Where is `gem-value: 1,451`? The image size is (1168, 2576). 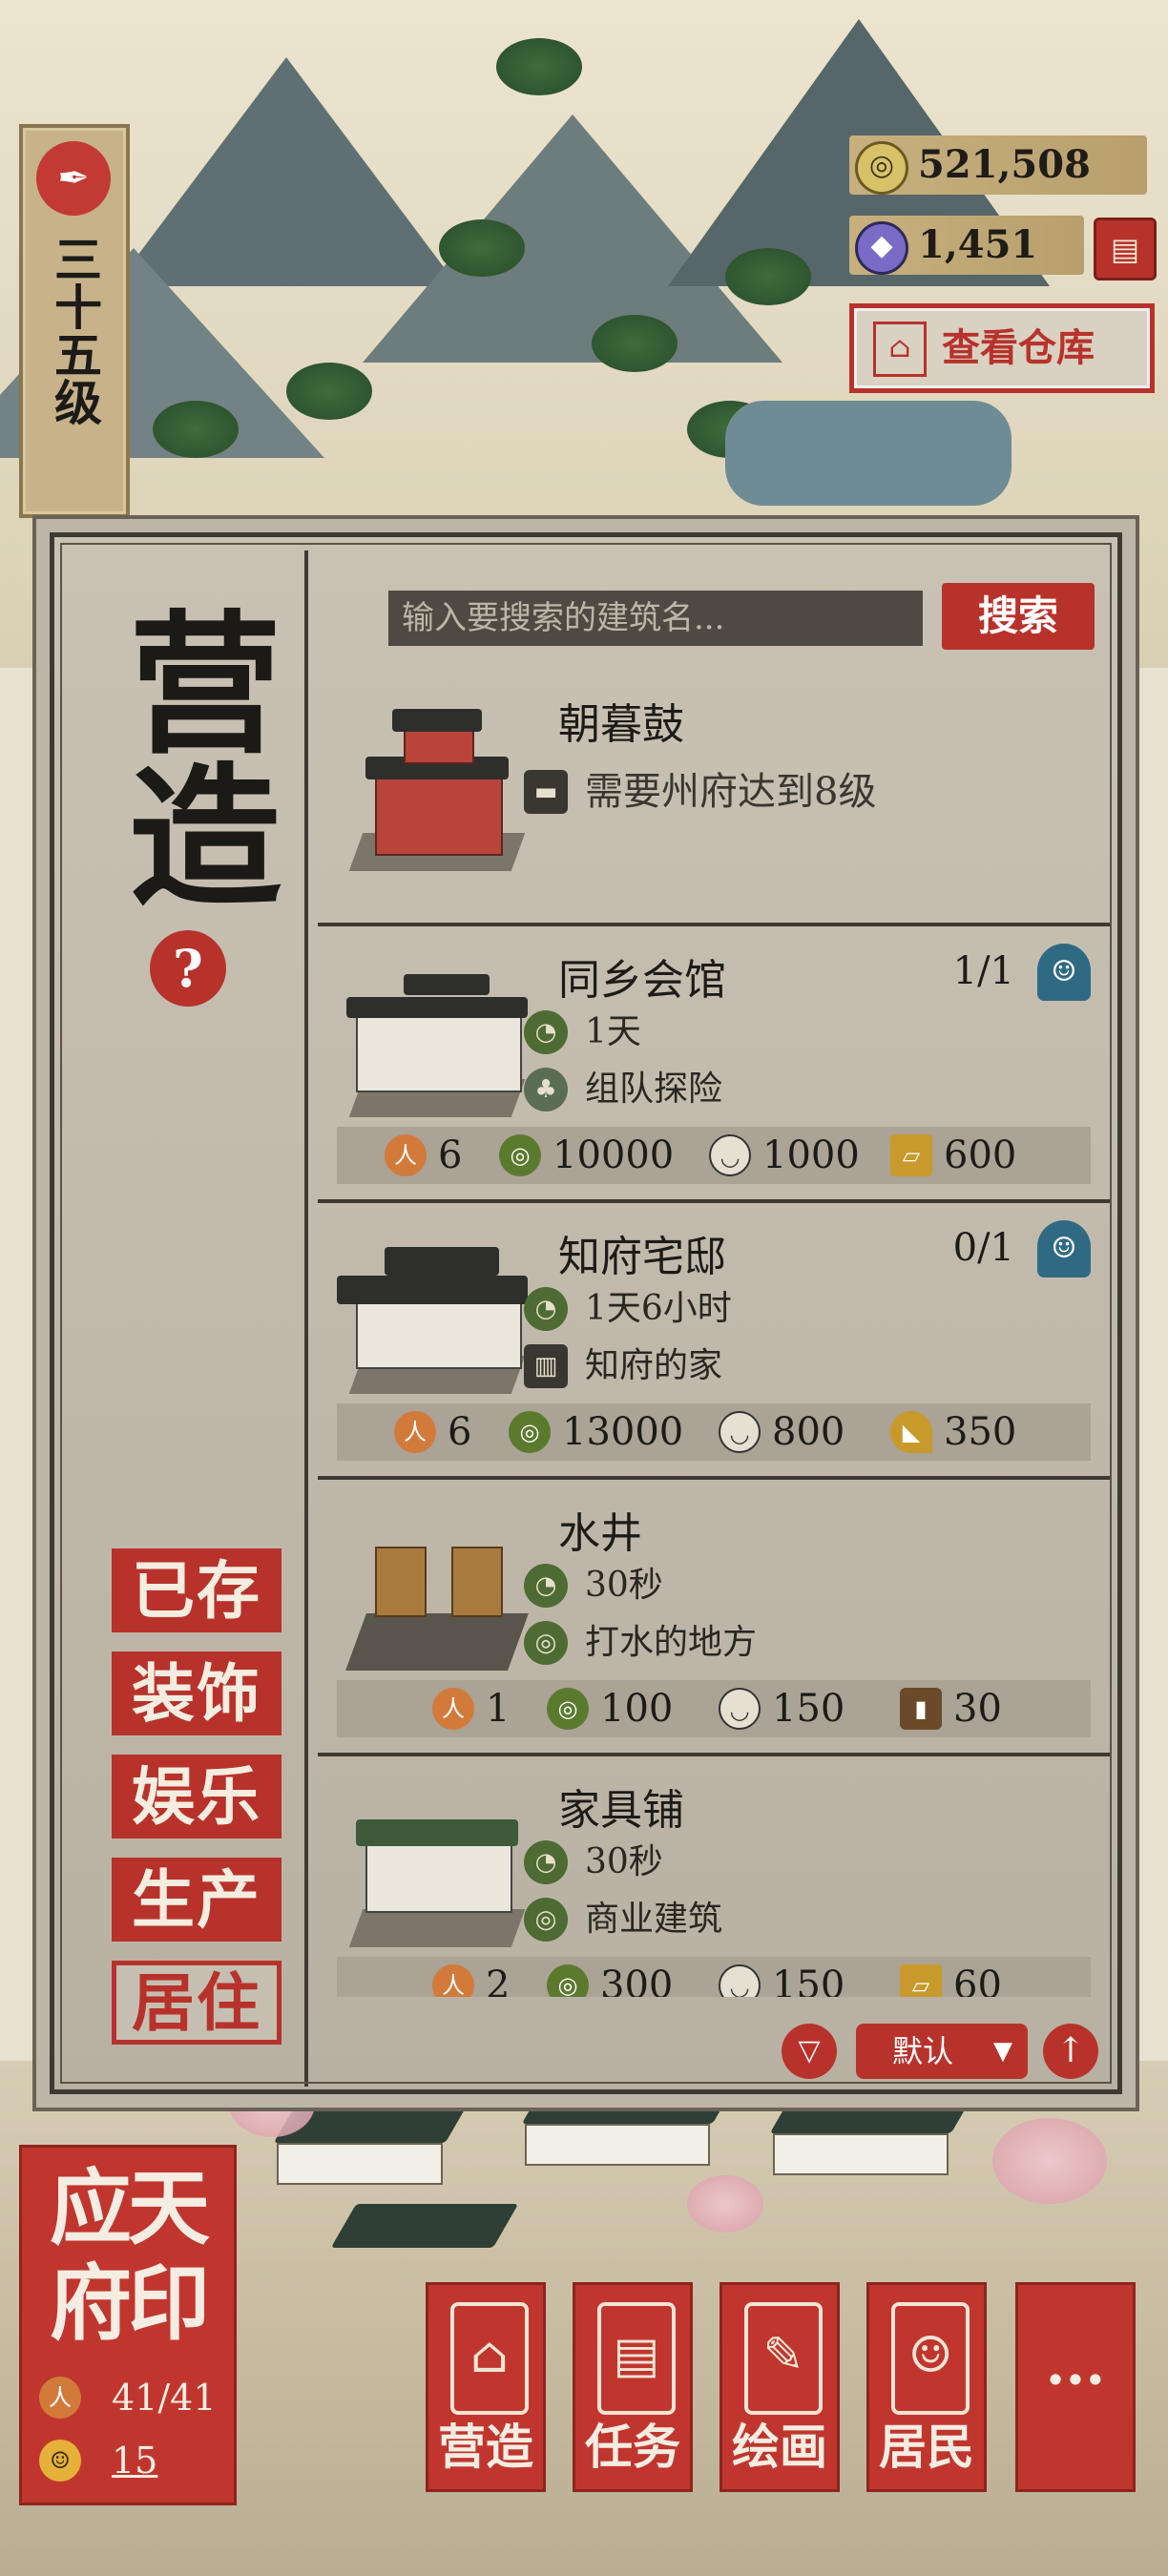
gem-value: 1,451 is located at coordinates (978, 244).